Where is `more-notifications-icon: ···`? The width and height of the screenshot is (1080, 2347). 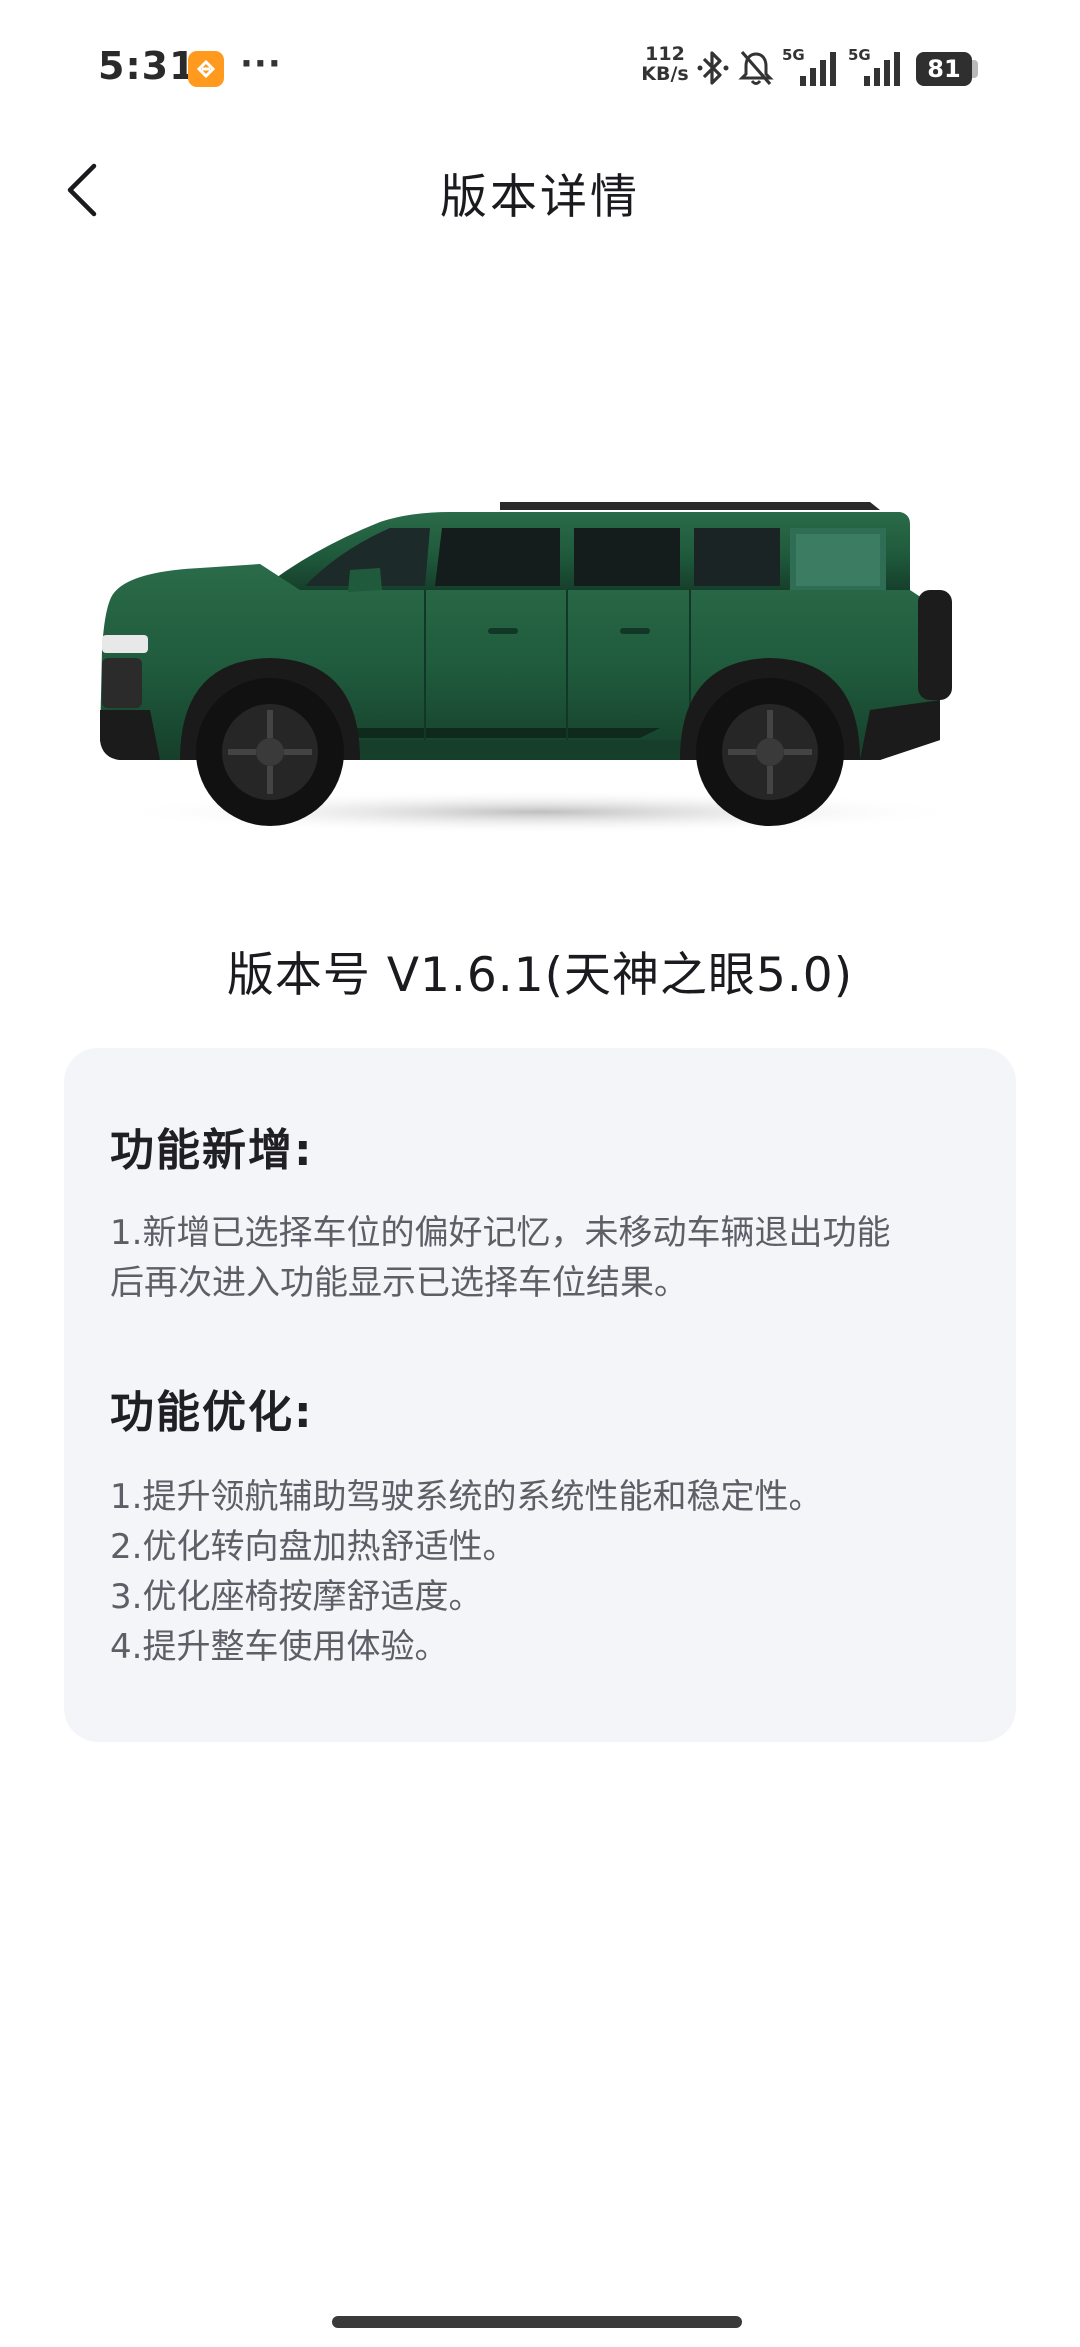 more-notifications-icon: ··· is located at coordinates (261, 64).